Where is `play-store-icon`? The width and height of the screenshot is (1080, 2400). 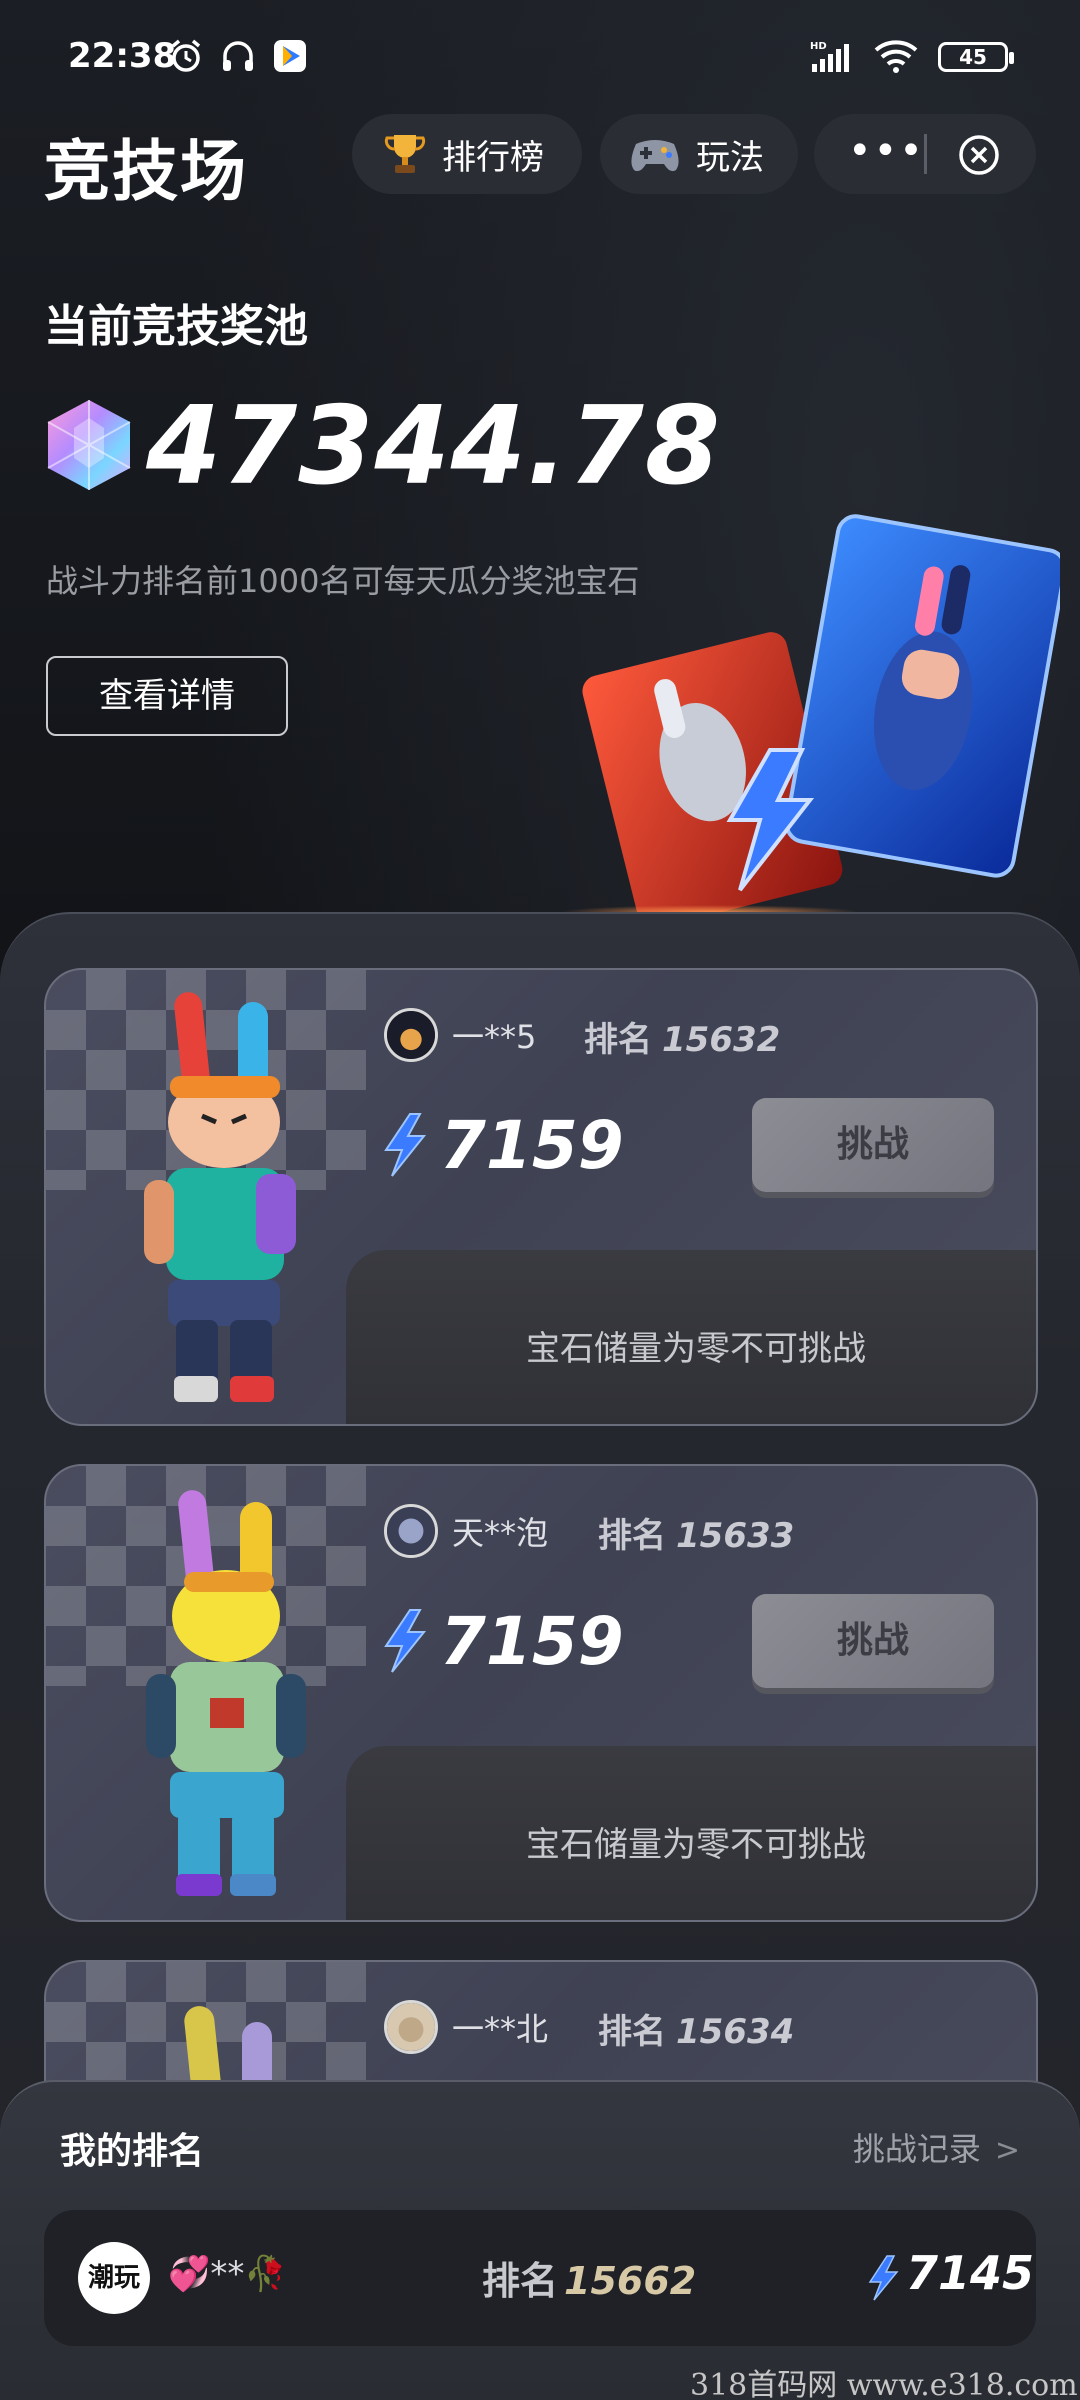
play-store-icon is located at coordinates (290, 56).